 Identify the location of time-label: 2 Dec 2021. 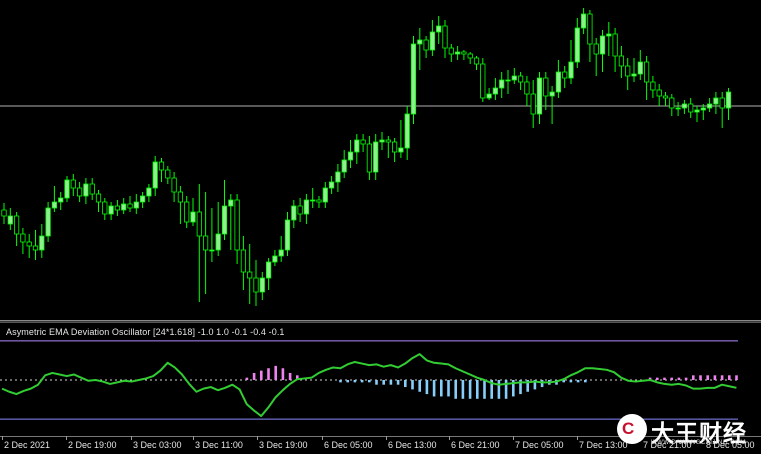
(27, 445).